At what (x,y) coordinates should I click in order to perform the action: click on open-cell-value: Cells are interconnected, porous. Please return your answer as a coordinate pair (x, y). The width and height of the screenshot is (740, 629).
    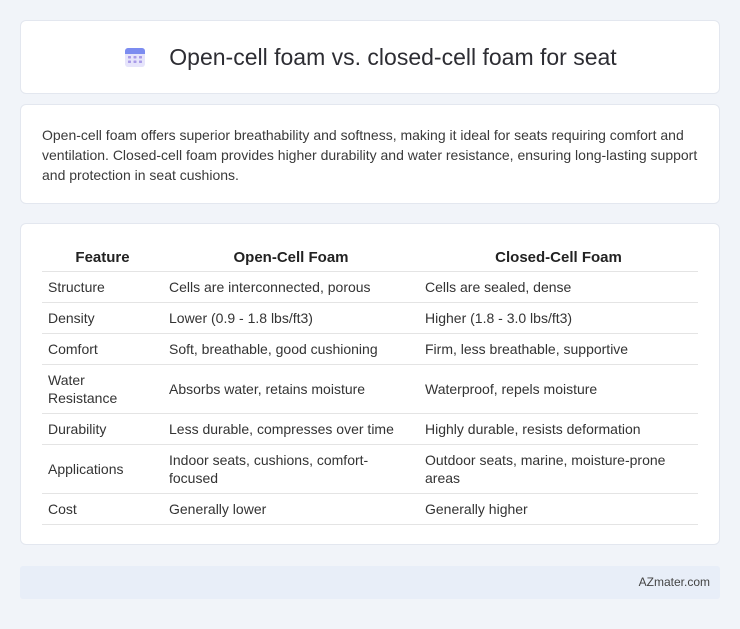
    Looking at the image, I should click on (291, 287).